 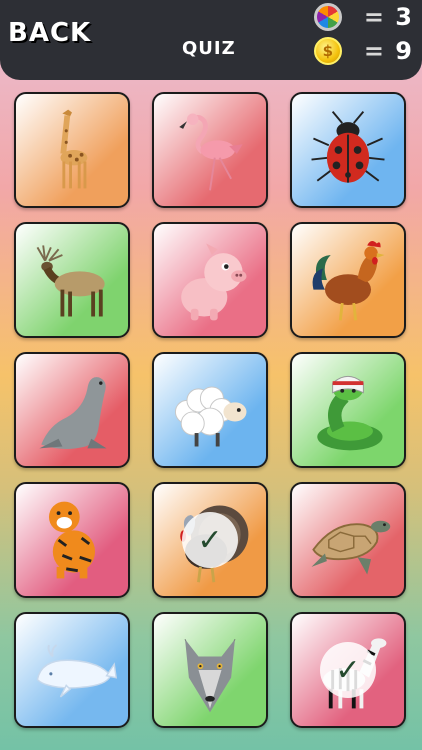 What do you see at coordinates (73, 413) in the screenshot?
I see `seal-icon` at bounding box center [73, 413].